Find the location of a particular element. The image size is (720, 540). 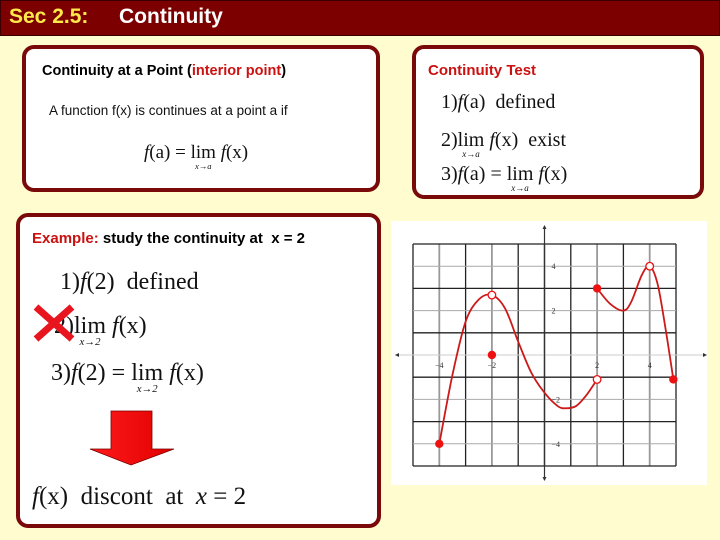

step-arg: (x) is located at coordinates (132, 326).